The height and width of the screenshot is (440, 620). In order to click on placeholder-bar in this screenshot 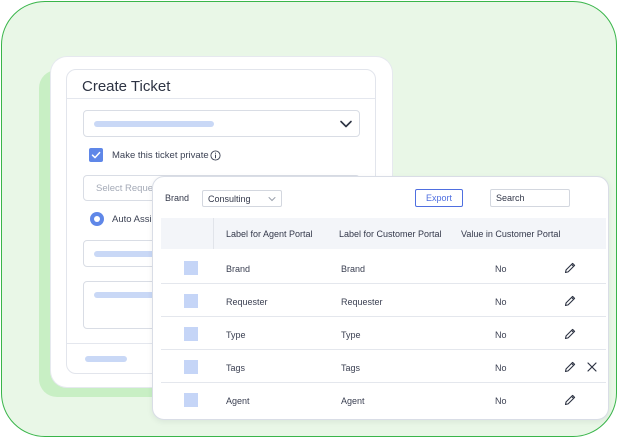, I will do `click(154, 124)`.